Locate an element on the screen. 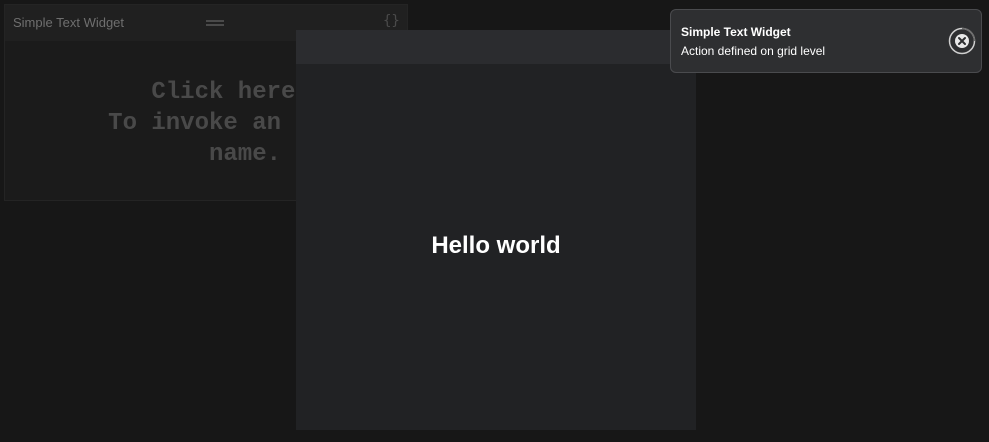 This screenshot has height=442, width=989. drag-handle-icon is located at coordinates (215, 23).